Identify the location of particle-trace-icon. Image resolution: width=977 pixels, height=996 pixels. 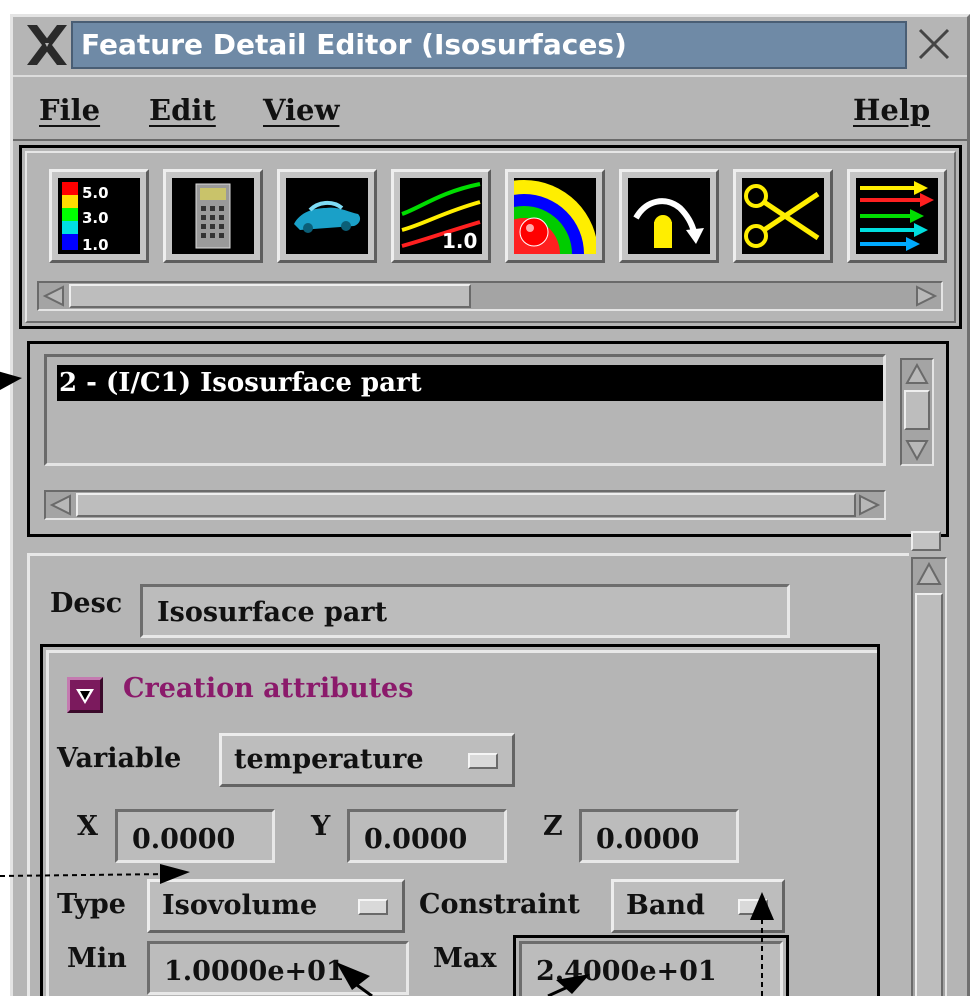
(669, 216).